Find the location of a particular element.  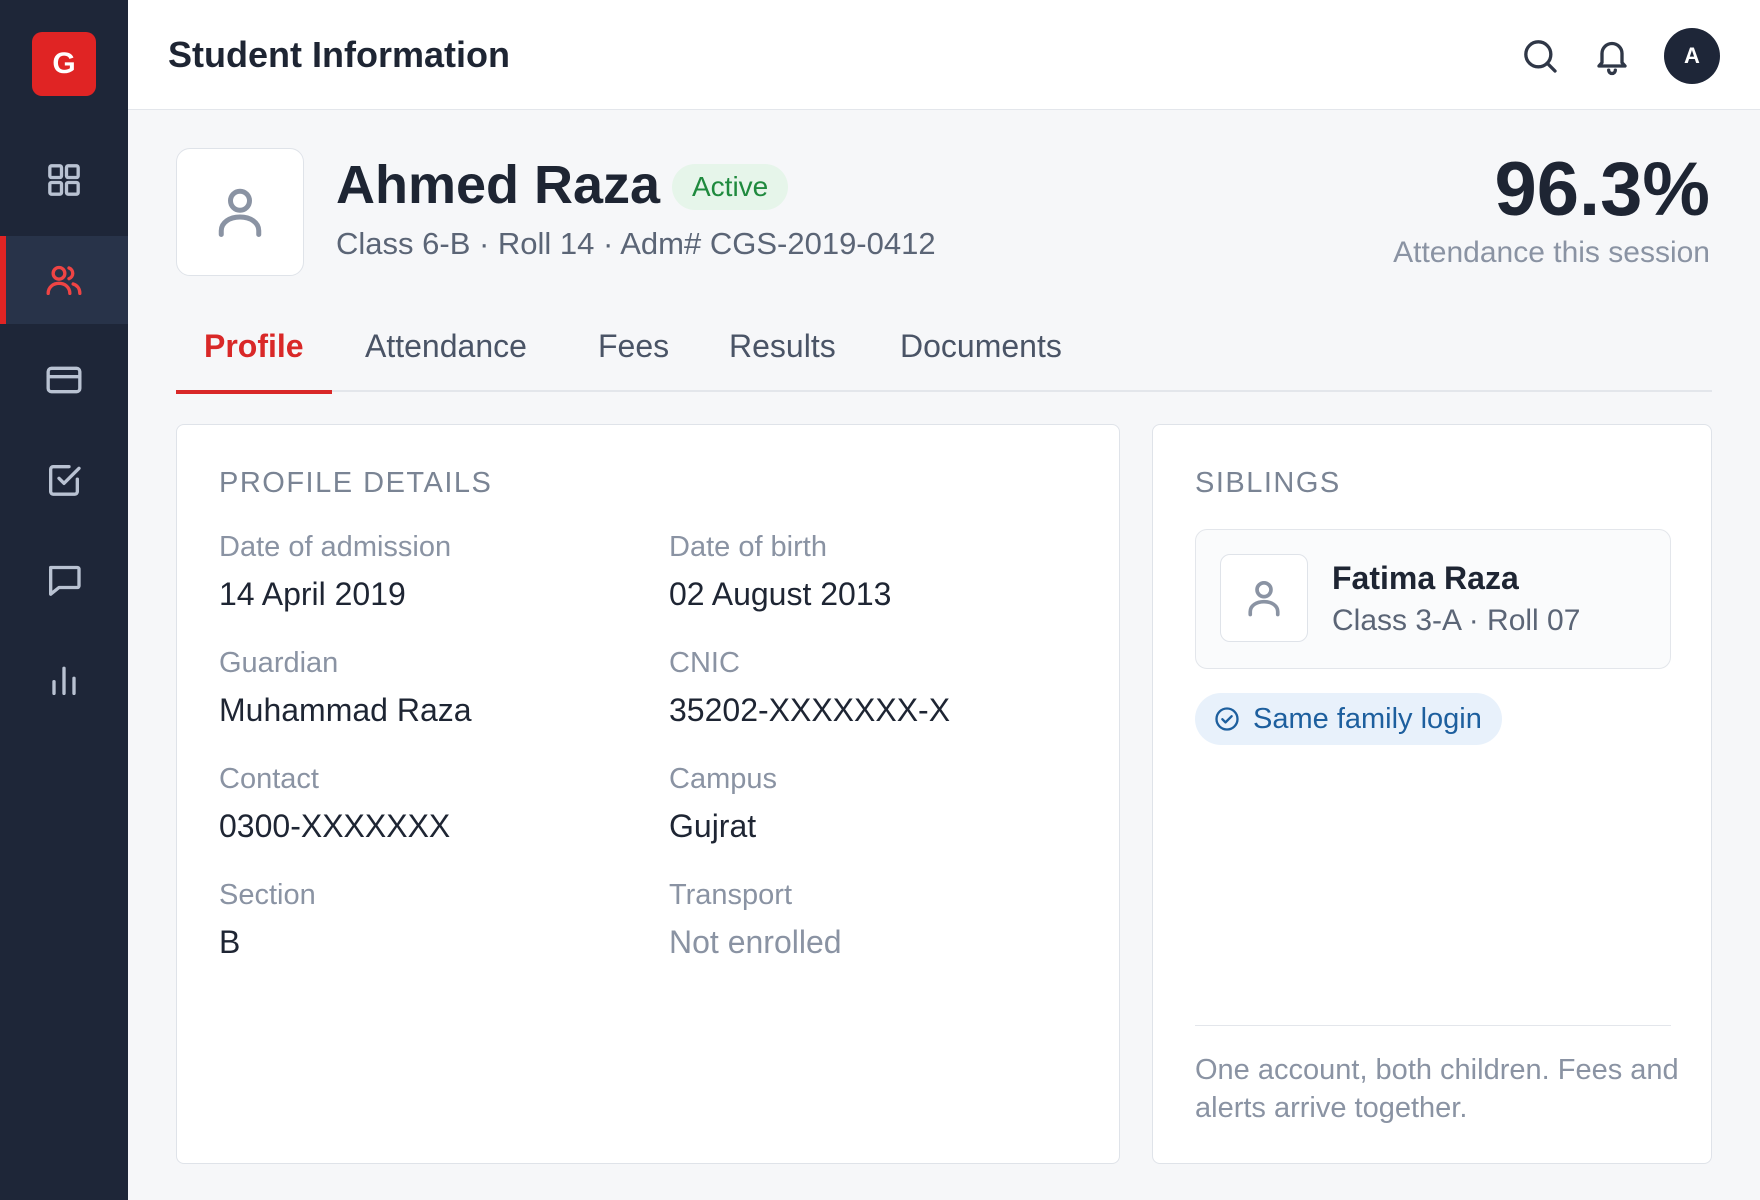

sidebar: G is located at coordinates (64, 600).